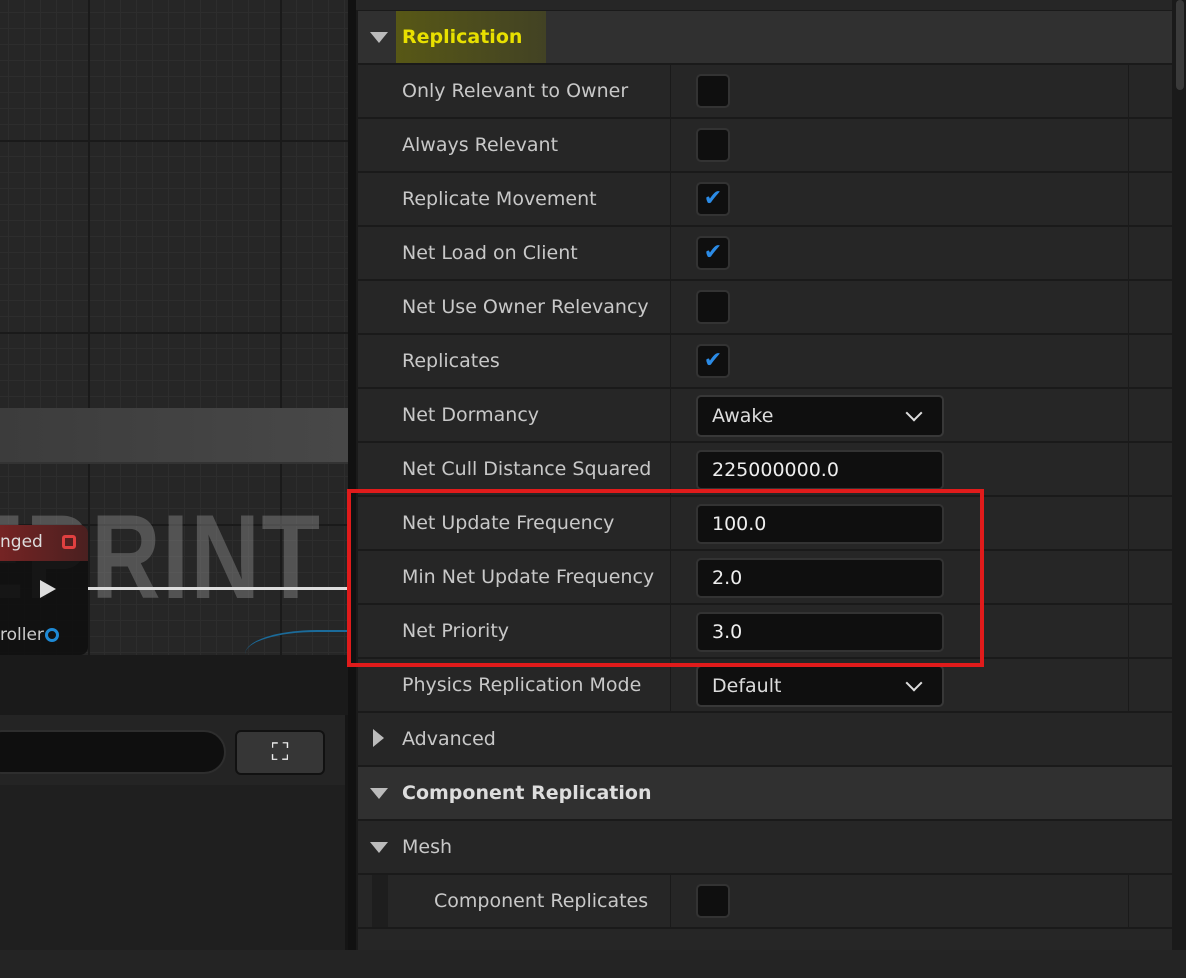  What do you see at coordinates (1180, 45) in the screenshot?
I see `scrollbar-thumb` at bounding box center [1180, 45].